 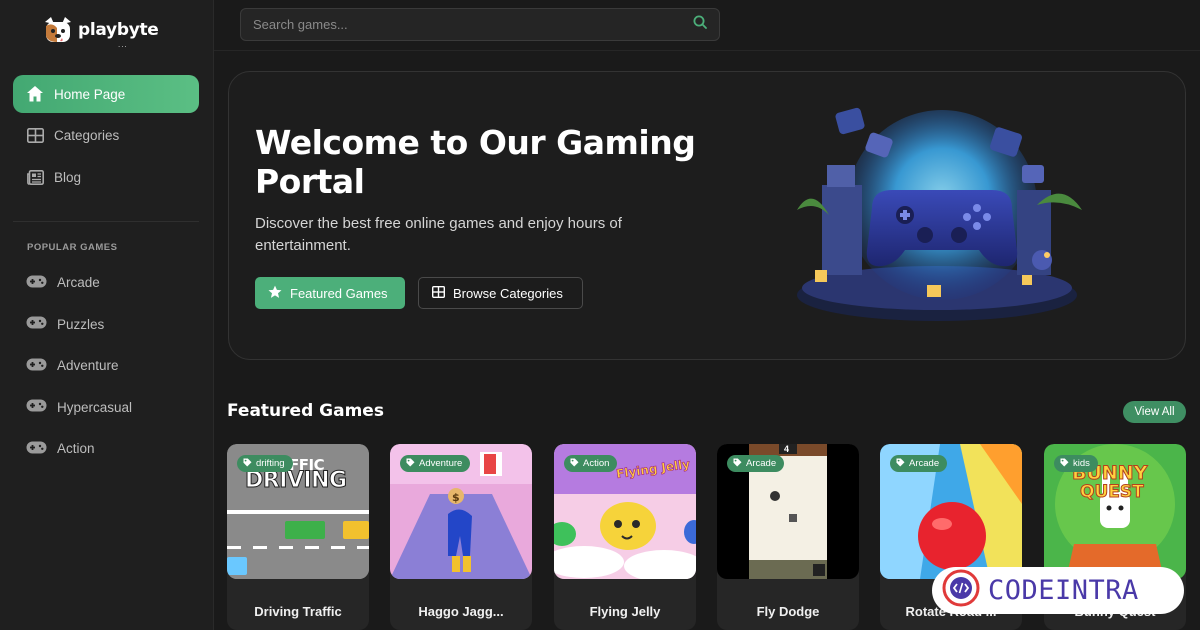 What do you see at coordinates (58, 30) in the screenshot?
I see `dog-logo-icon` at bounding box center [58, 30].